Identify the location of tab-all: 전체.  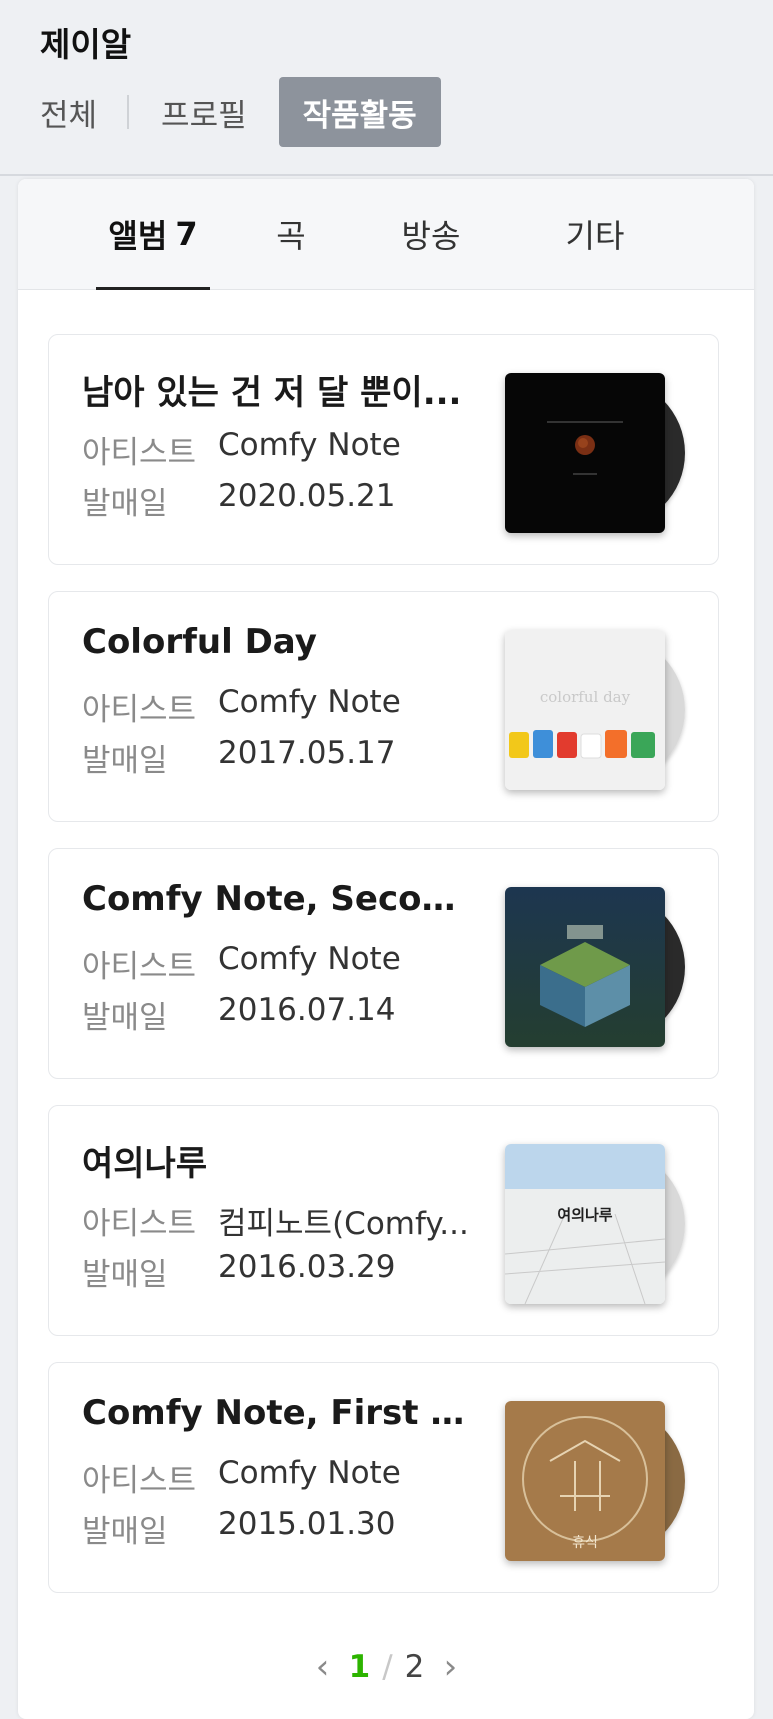
(68, 112).